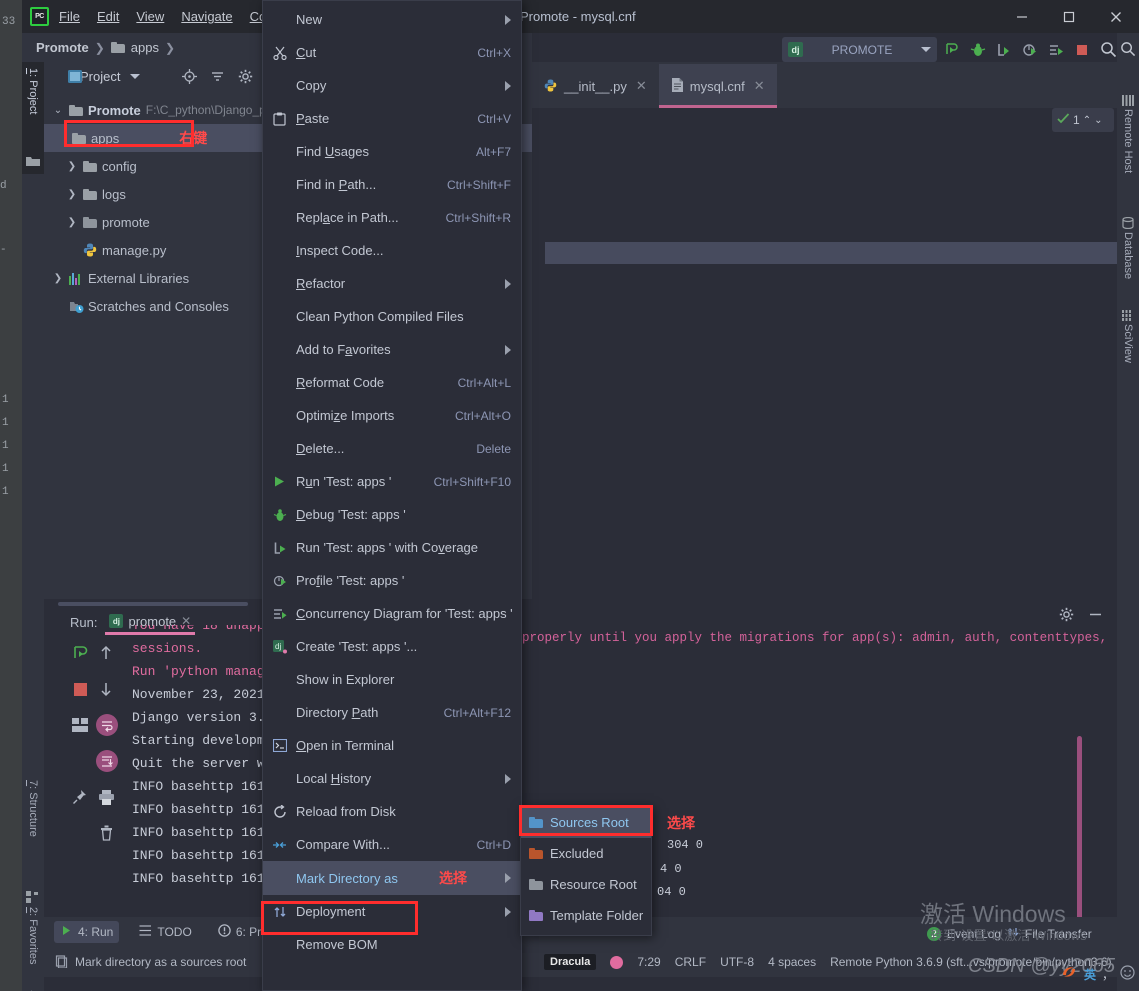  Describe the element at coordinates (648, 962) in the screenshot. I see `caret-position: 7:29` at that location.